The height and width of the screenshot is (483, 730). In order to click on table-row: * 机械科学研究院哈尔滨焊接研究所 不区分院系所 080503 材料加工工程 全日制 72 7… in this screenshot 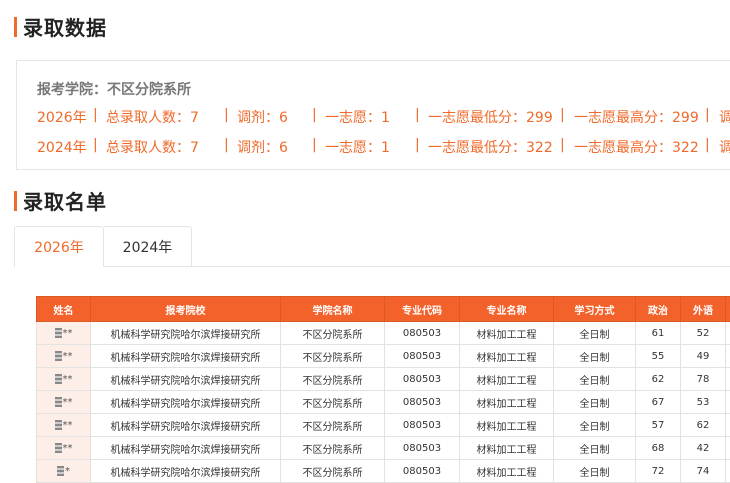, I will do `click(383, 471)`.